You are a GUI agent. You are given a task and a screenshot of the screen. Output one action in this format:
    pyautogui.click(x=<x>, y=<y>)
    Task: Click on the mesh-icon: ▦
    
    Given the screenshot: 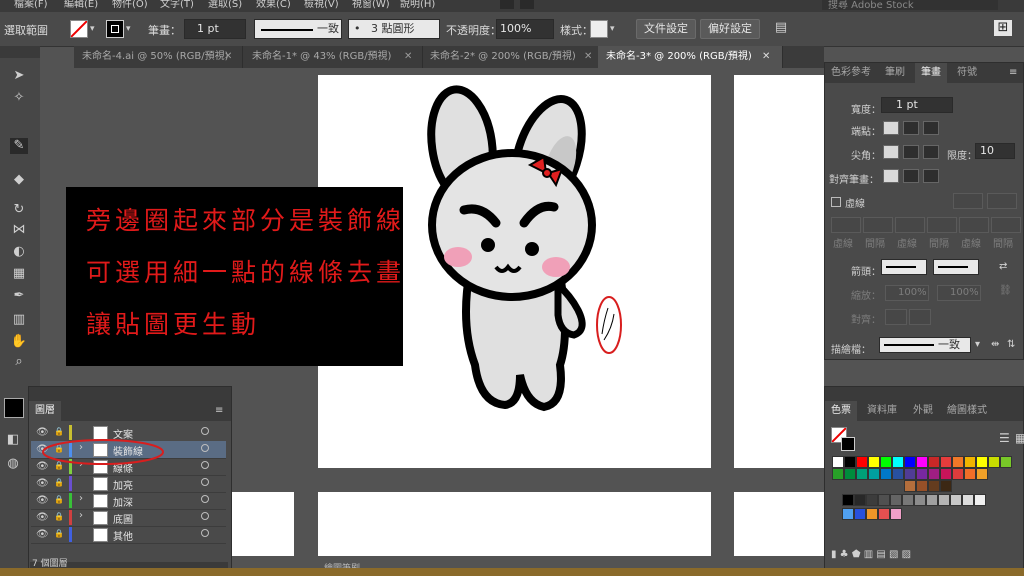 What is the action you would take?
    pyautogui.click(x=19, y=274)
    